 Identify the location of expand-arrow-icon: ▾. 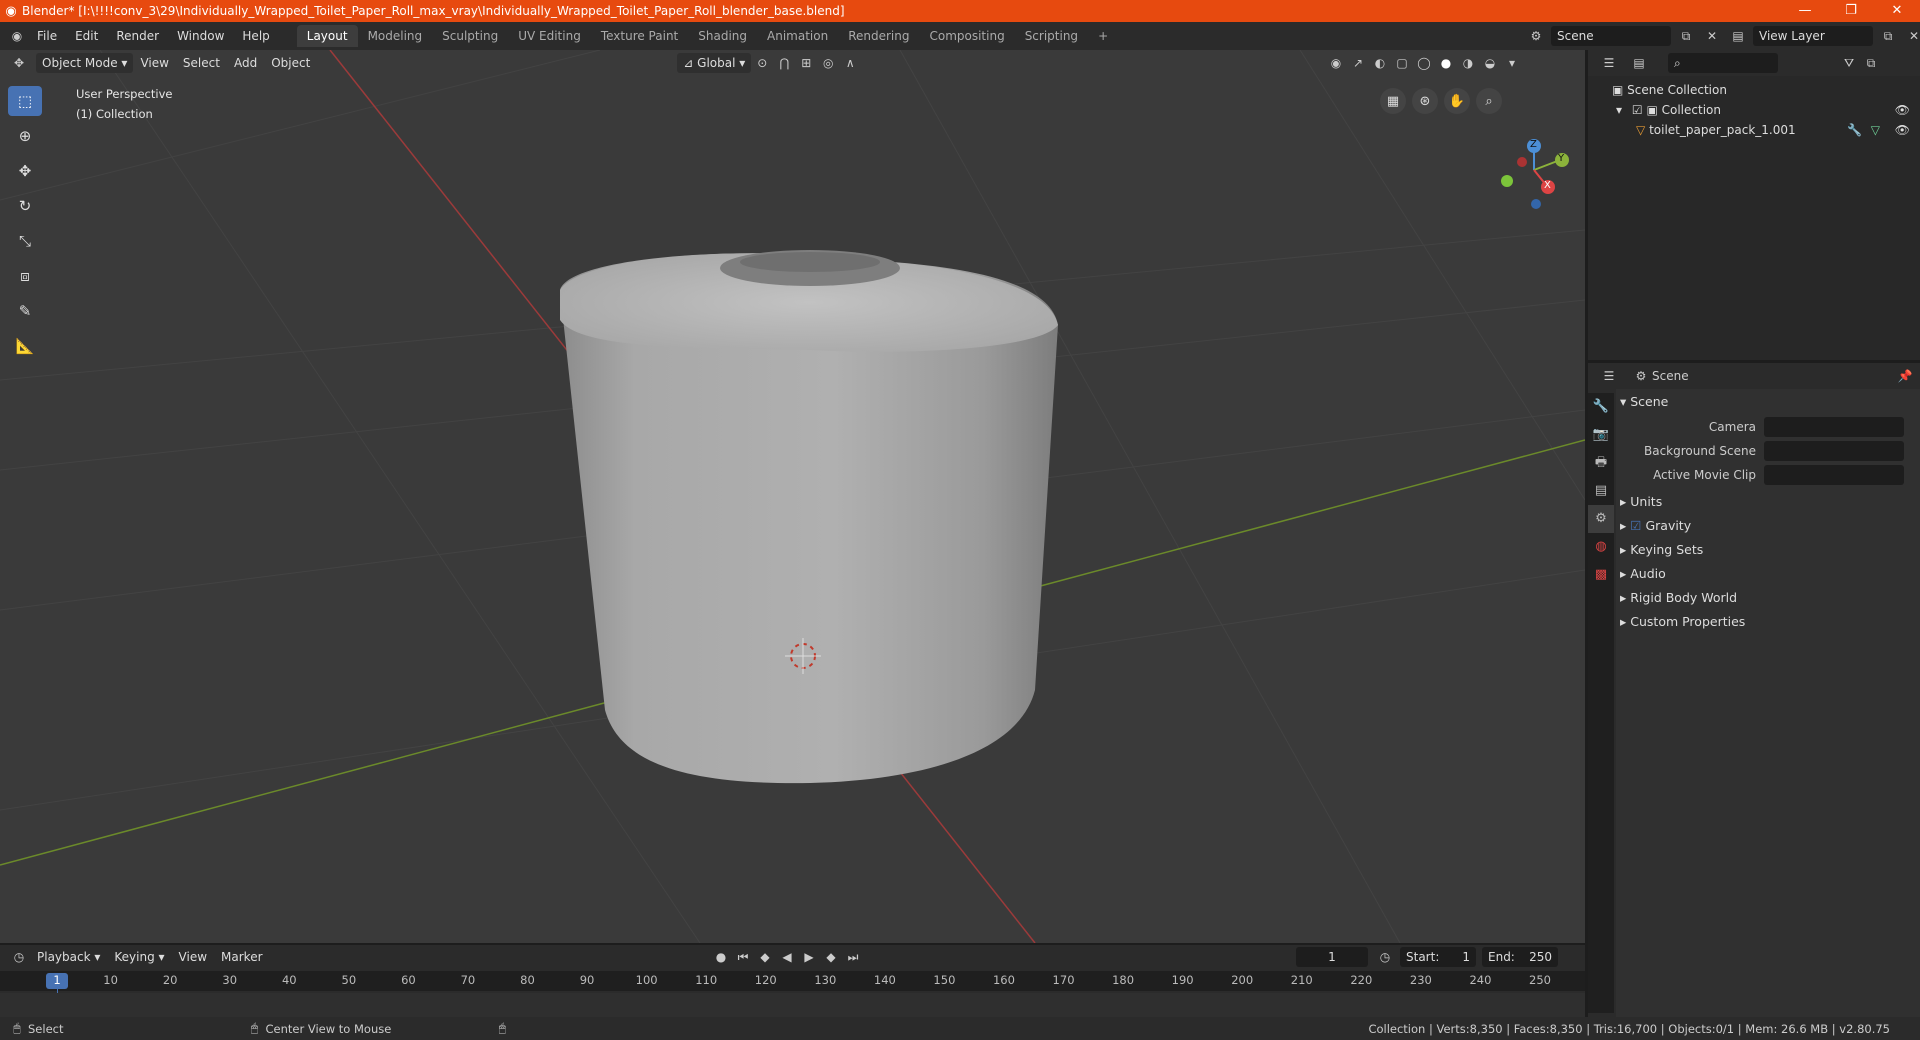
(1619, 110).